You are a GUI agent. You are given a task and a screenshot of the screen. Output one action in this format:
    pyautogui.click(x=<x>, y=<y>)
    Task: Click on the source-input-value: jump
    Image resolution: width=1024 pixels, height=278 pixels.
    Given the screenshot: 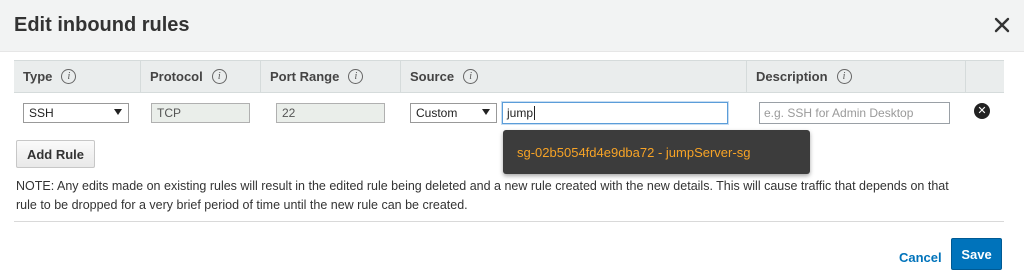 What is the action you would take?
    pyautogui.click(x=520, y=113)
    